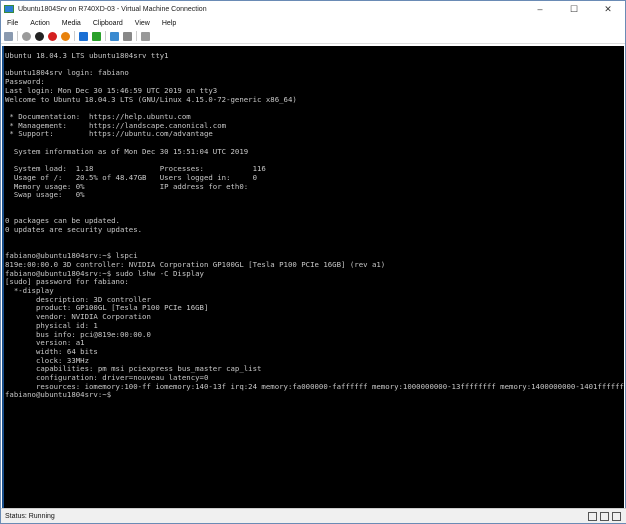 The height and width of the screenshot is (524, 626). Describe the element at coordinates (8, 36) in the screenshot. I see `ctrl-alt-del-icon` at that location.